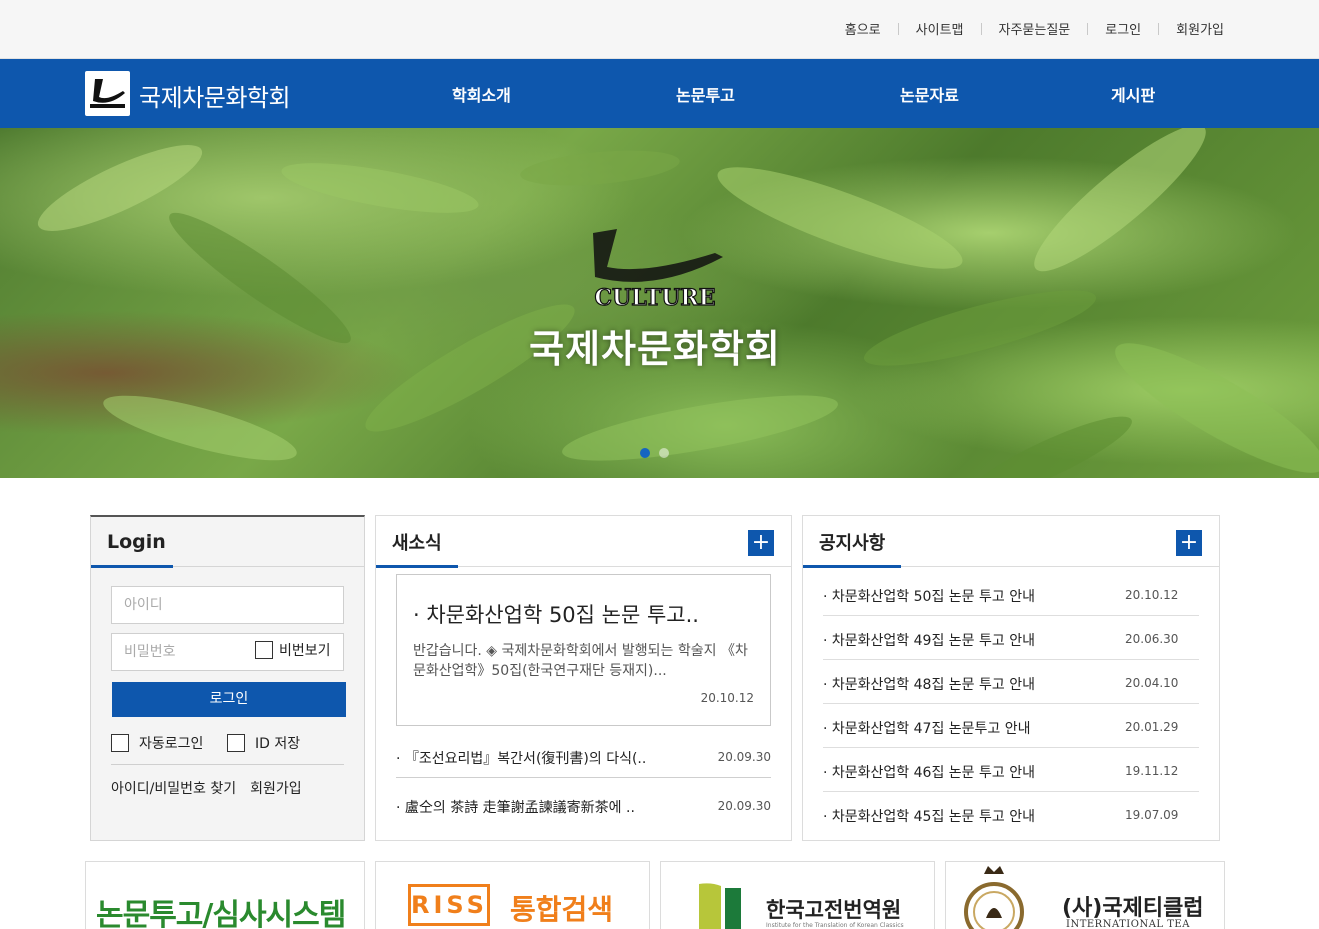 The height and width of the screenshot is (929, 1319). What do you see at coordinates (1200, 28) in the screenshot?
I see `join-link: 회원가입` at bounding box center [1200, 28].